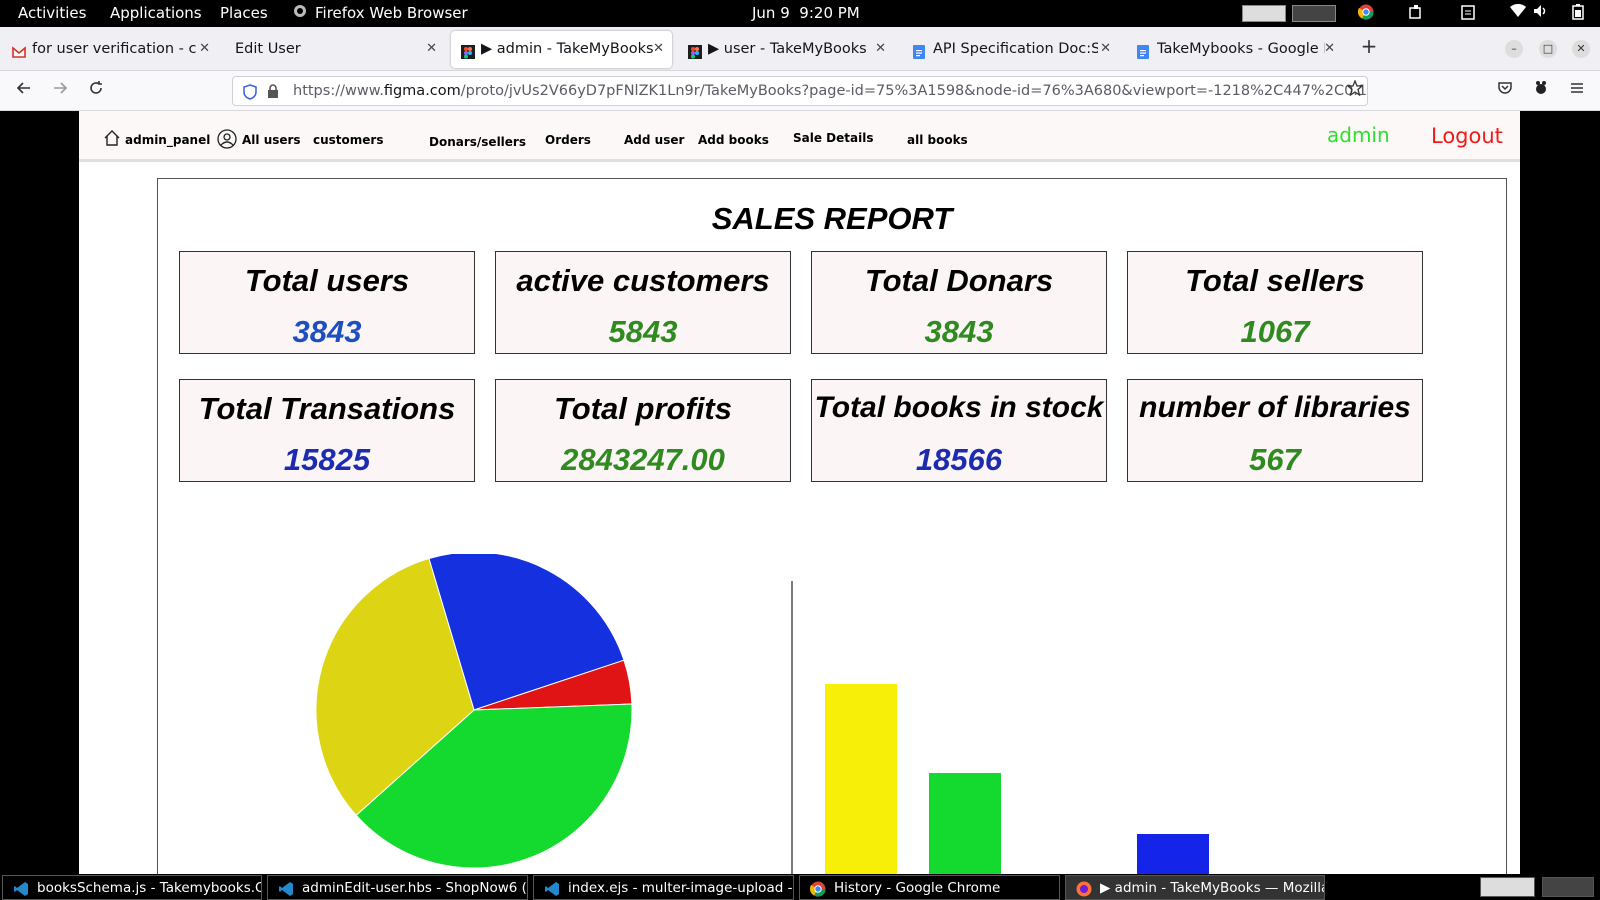  I want to click on vscode-icon, so click(552, 889).